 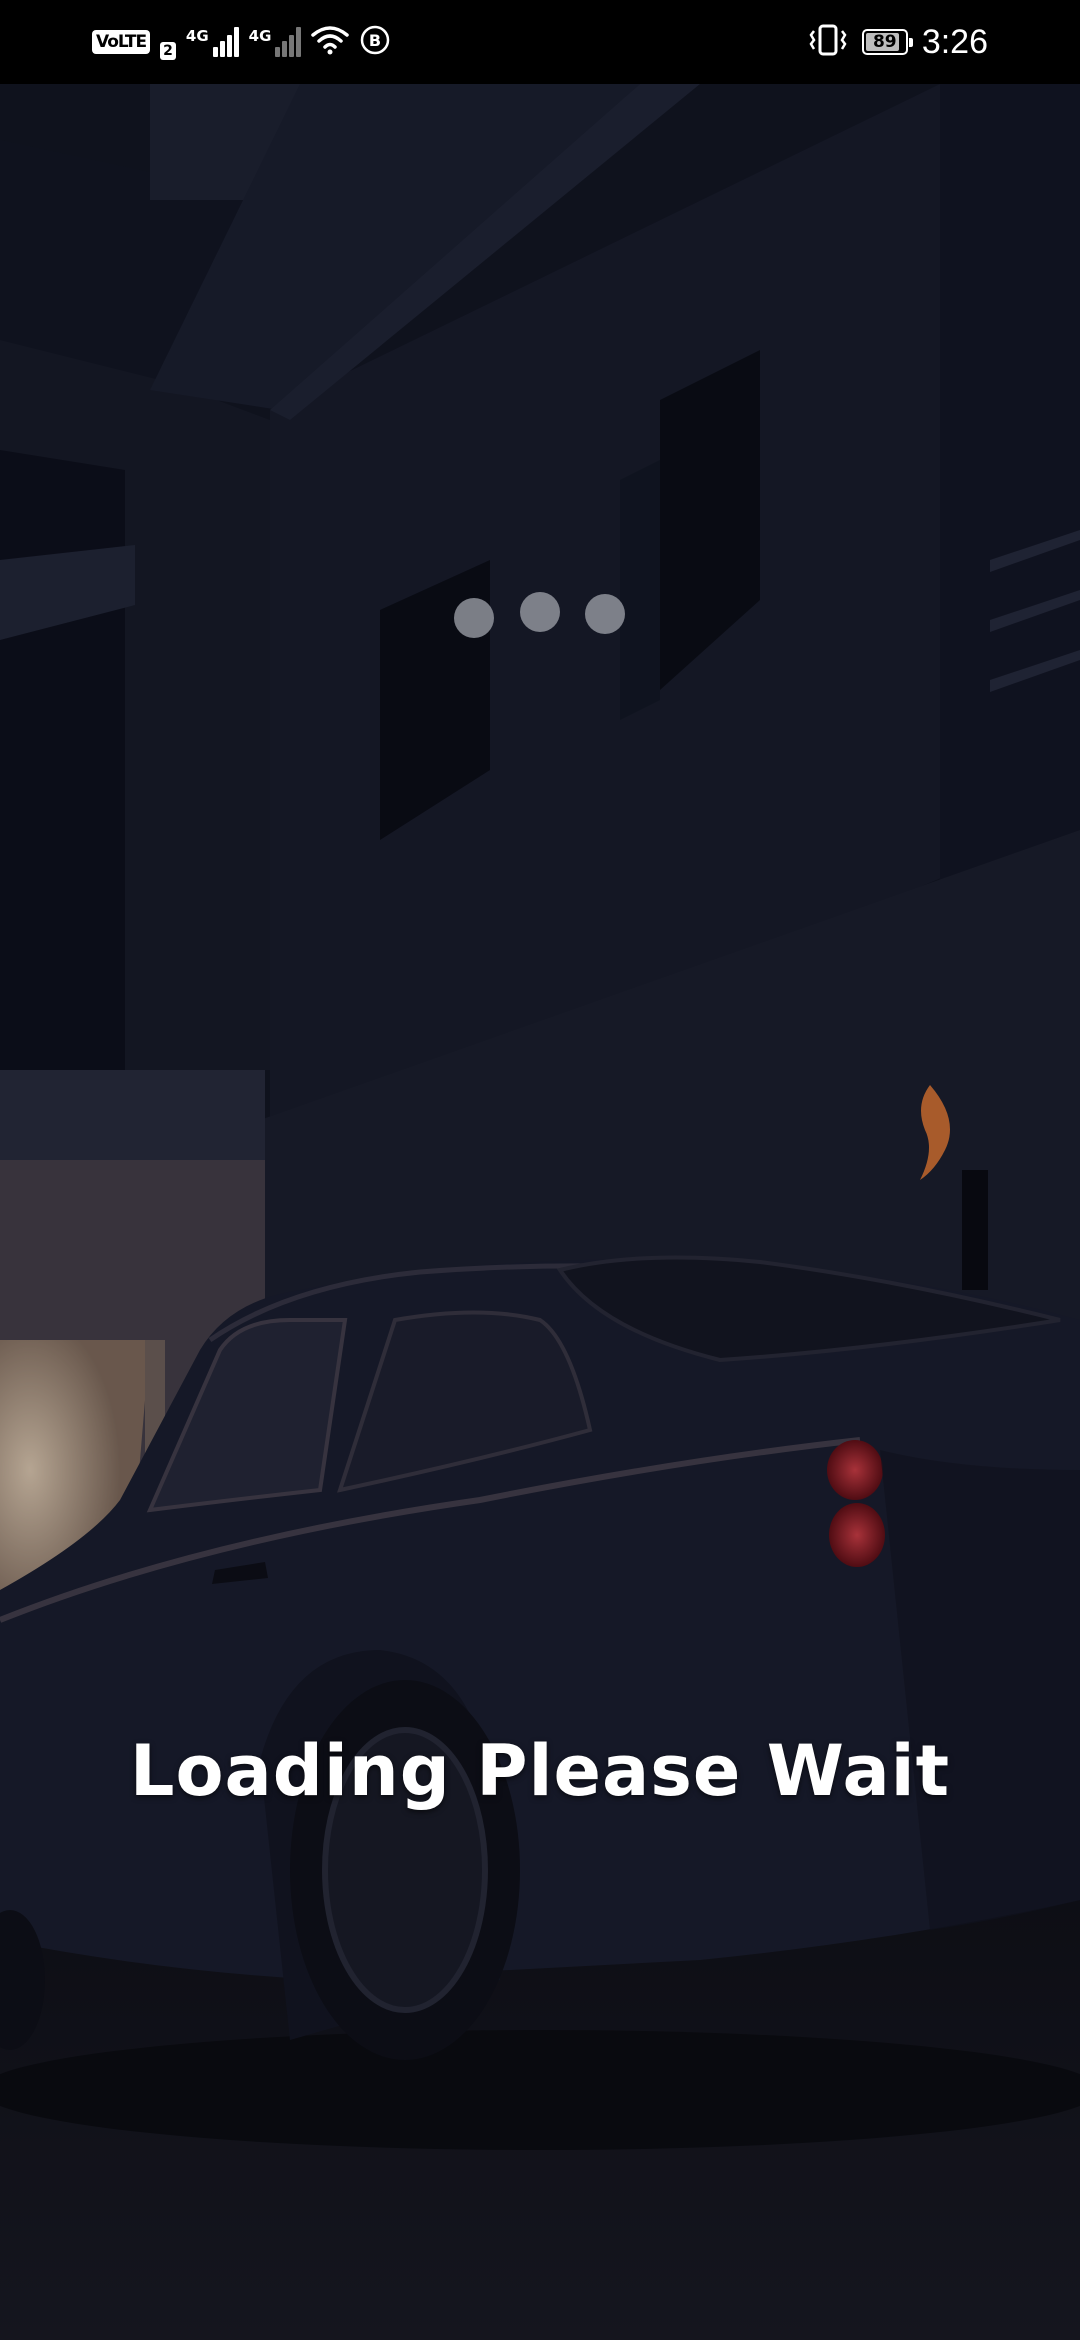 I want to click on sim-slot-badge: 2, so click(x=168, y=51).